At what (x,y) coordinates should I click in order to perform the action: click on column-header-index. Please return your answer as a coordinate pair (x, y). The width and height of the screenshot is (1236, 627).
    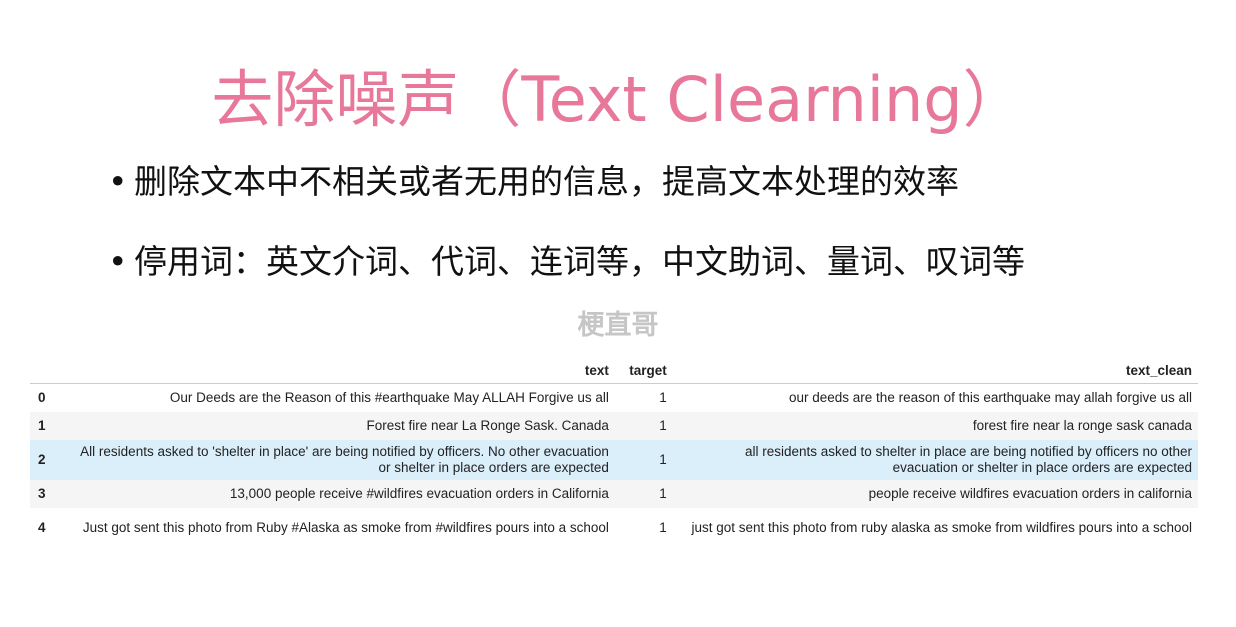
    Looking at the image, I should click on (49, 370).